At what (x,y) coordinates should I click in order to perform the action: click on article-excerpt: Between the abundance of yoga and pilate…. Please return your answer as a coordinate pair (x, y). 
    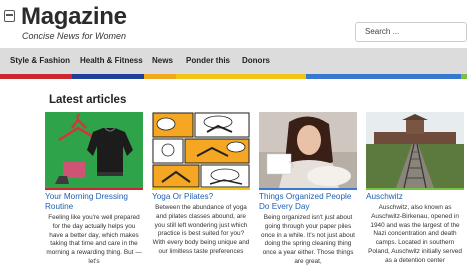
    Looking at the image, I should click on (201, 229).